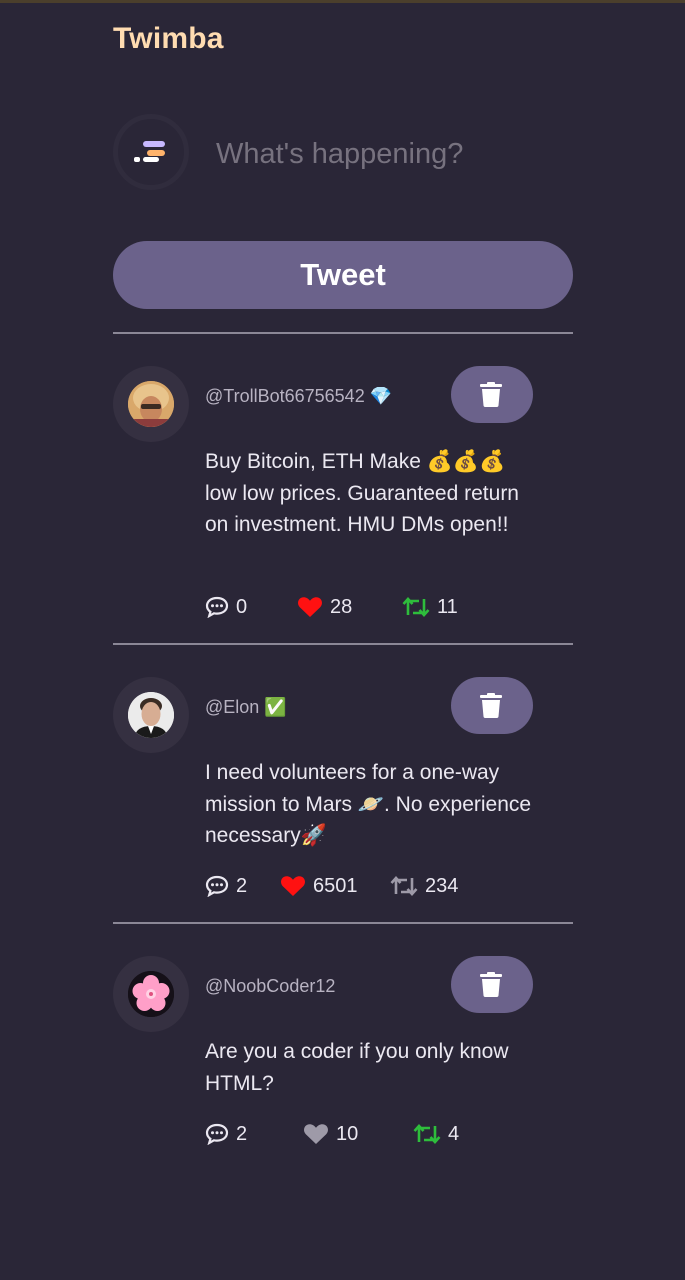 The image size is (685, 1280). Describe the element at coordinates (454, 1133) in the screenshot. I see `retweet-count: 4` at that location.